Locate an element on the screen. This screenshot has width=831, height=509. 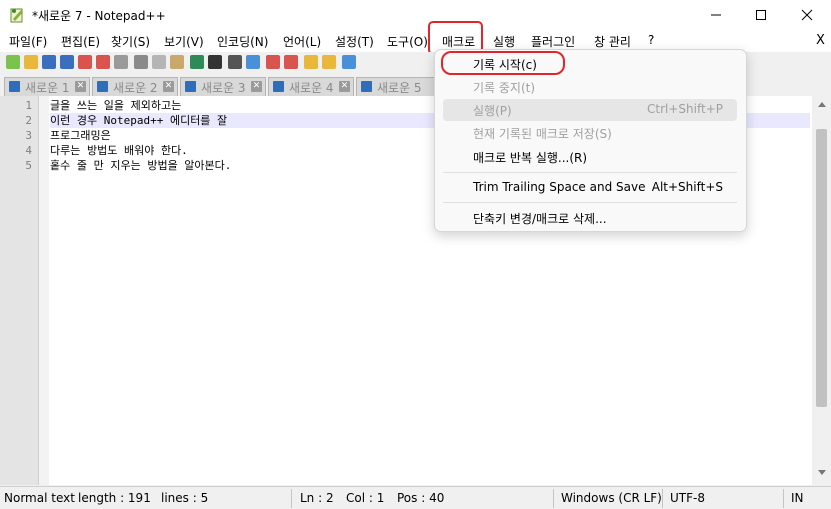
start-recording-highlight is located at coordinates (503, 63).